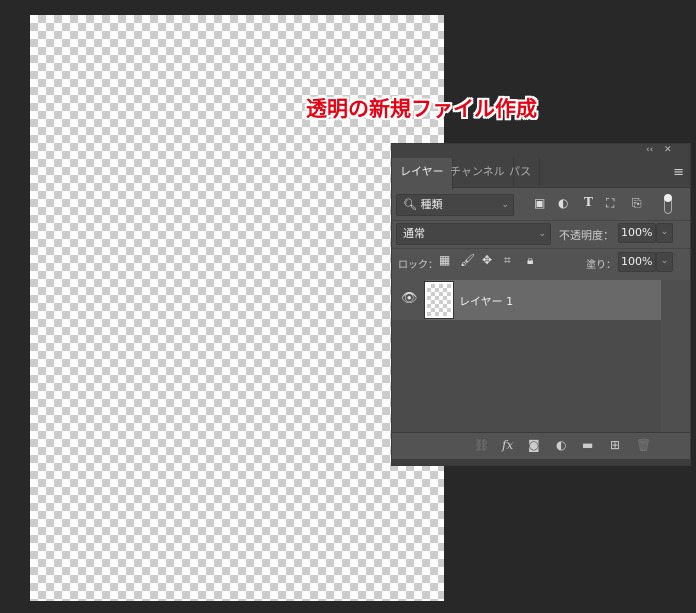 This screenshot has height=613, width=696. I want to click on caption-title: 透明の新規ファイル作成, so click(421, 109).